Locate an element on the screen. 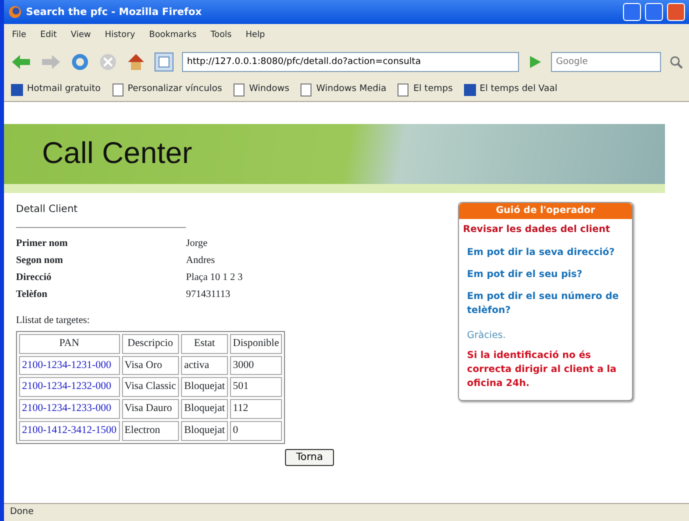  guide-text: Em pot dir el seu pis? is located at coordinates (525, 275).